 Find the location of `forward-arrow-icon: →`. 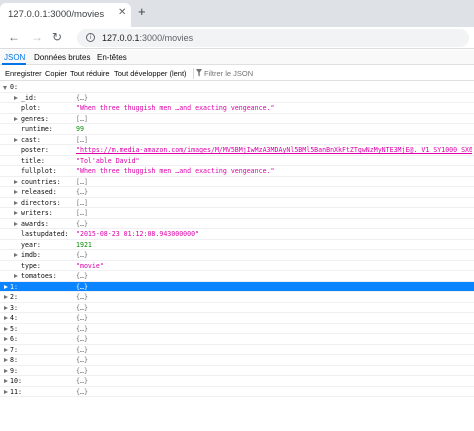

forward-arrow-icon: → is located at coordinates (37, 37).